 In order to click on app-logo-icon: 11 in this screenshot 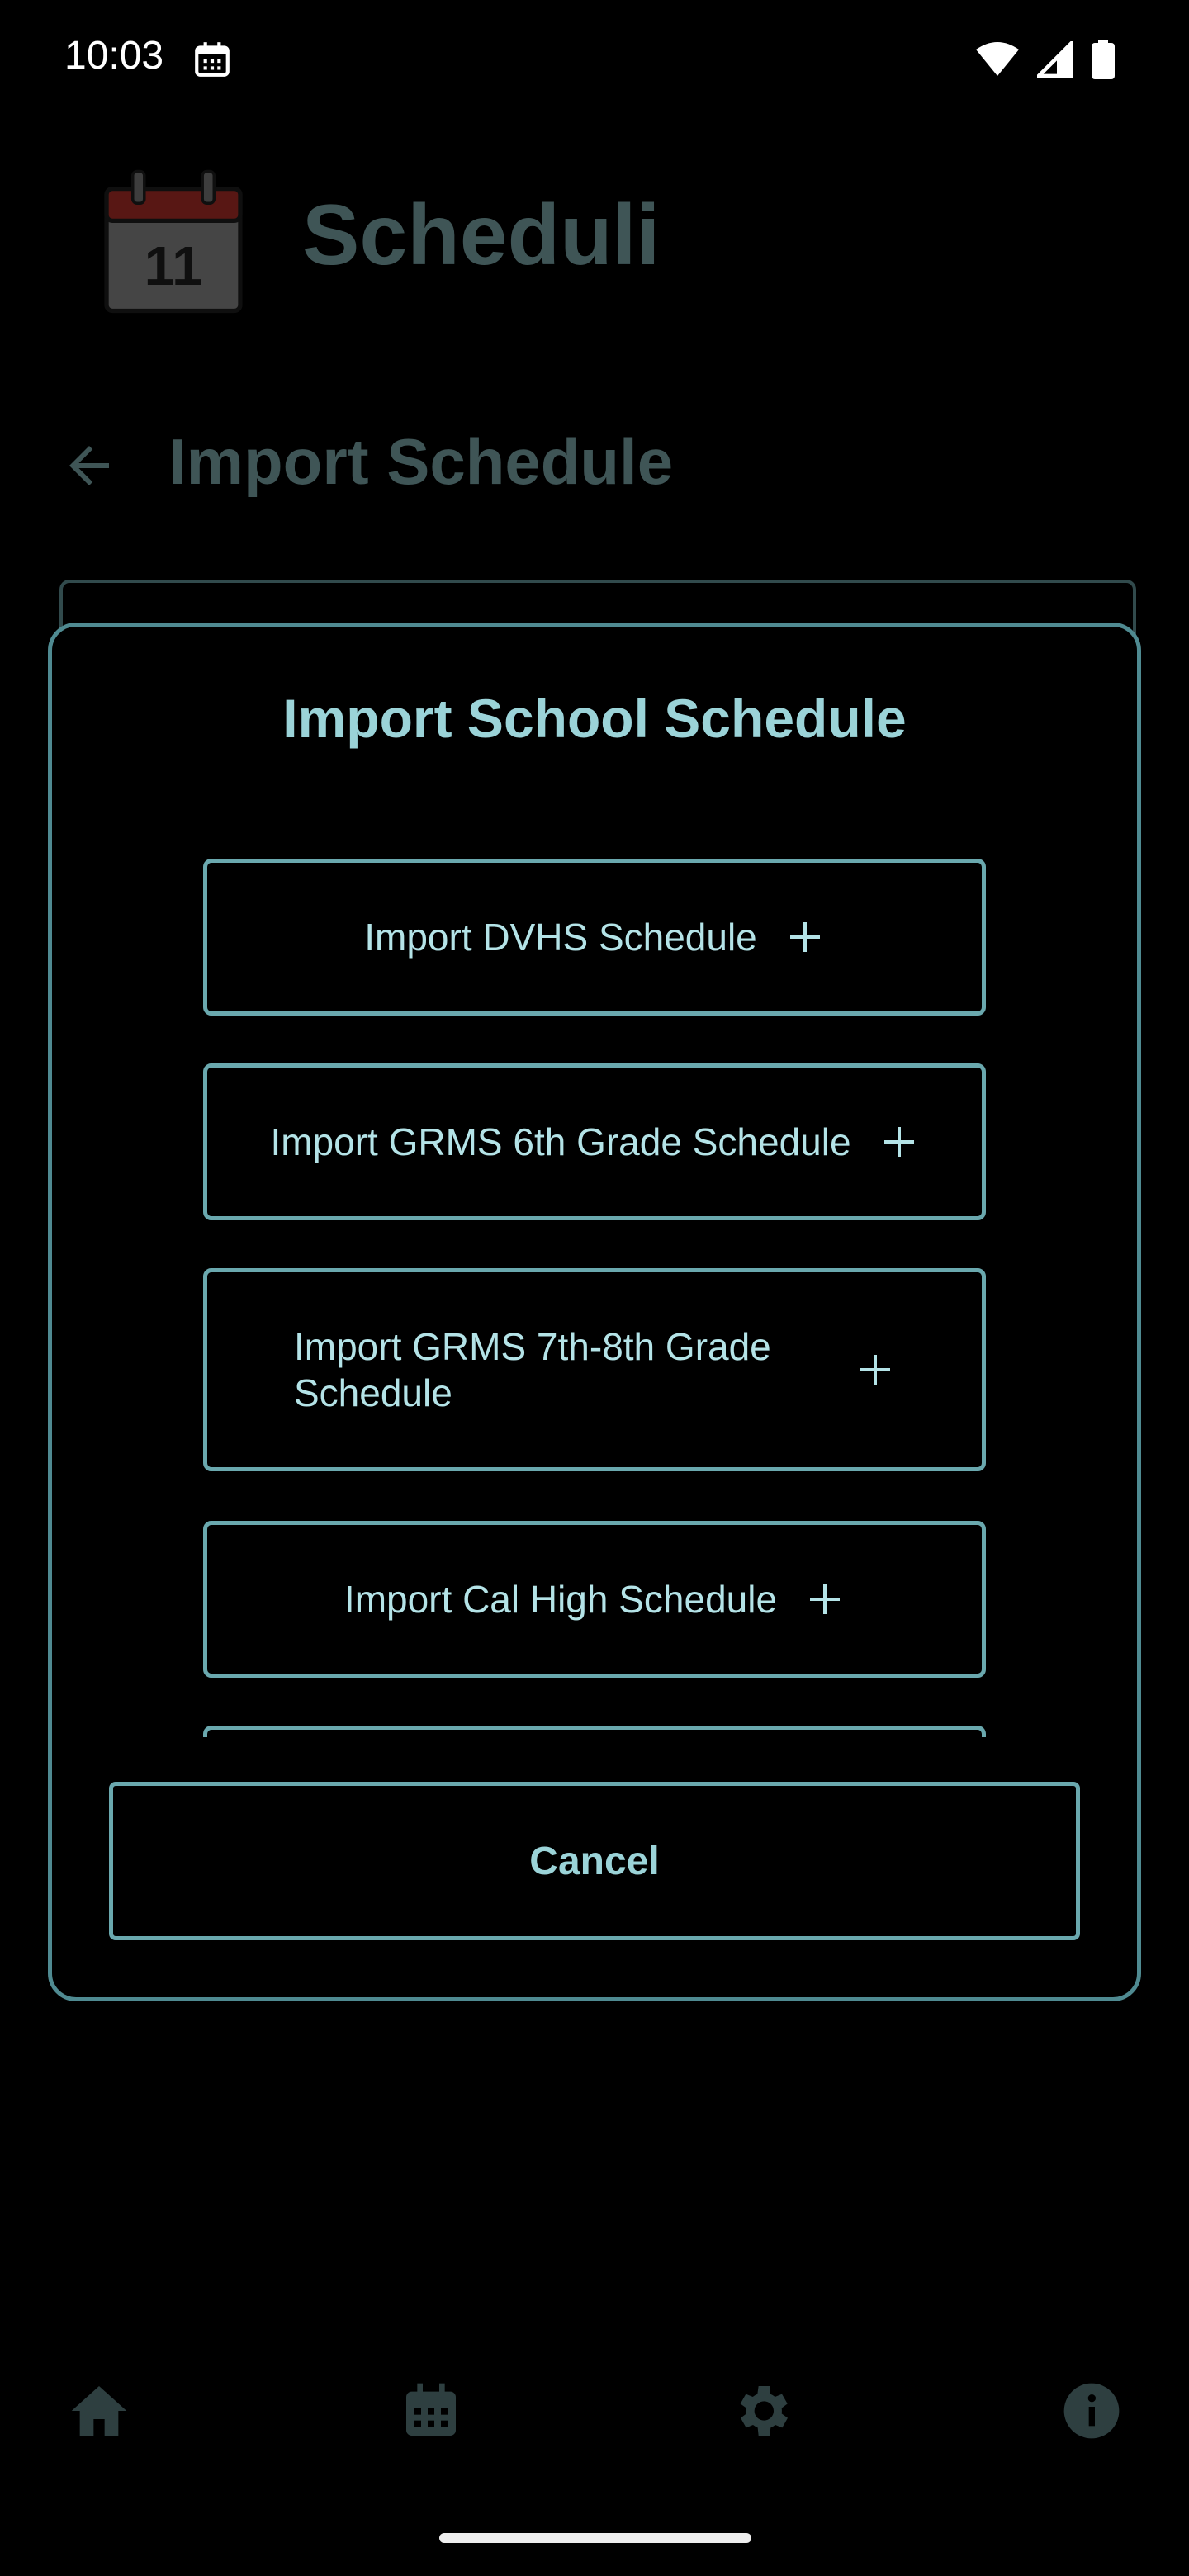, I will do `click(173, 241)`.